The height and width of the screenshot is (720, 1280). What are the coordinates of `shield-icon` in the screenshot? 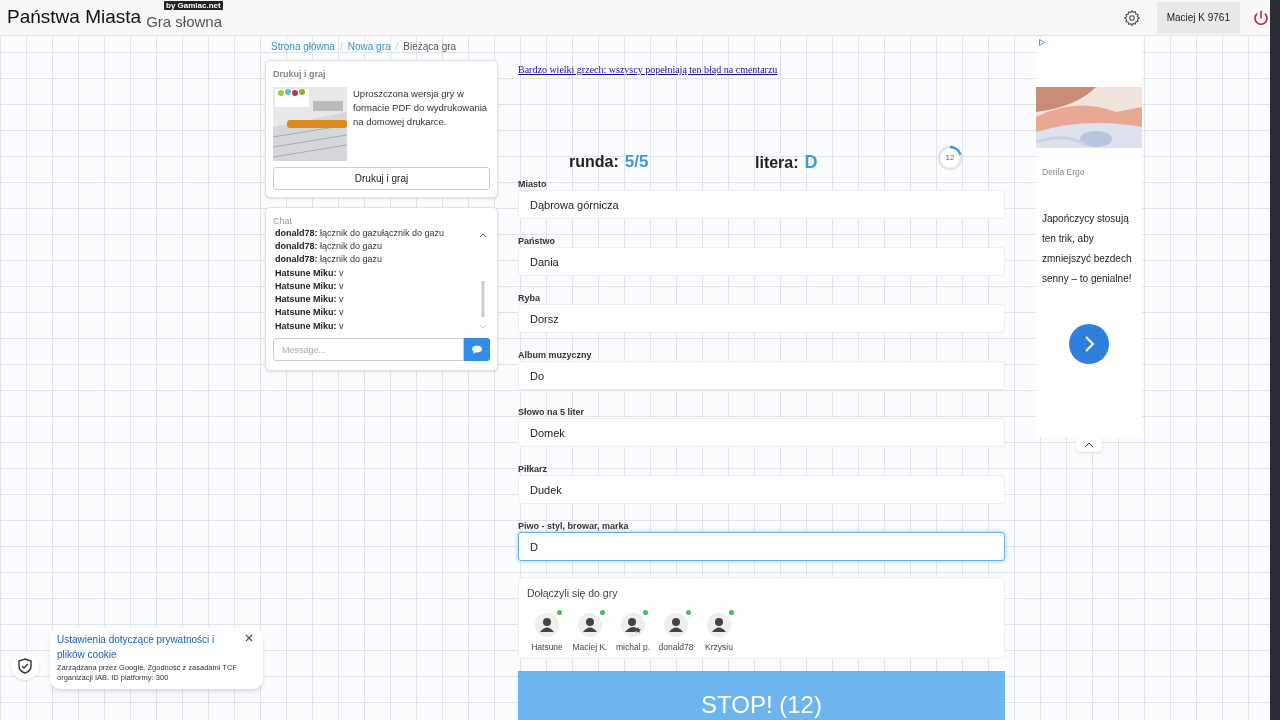 It's located at (25, 666).